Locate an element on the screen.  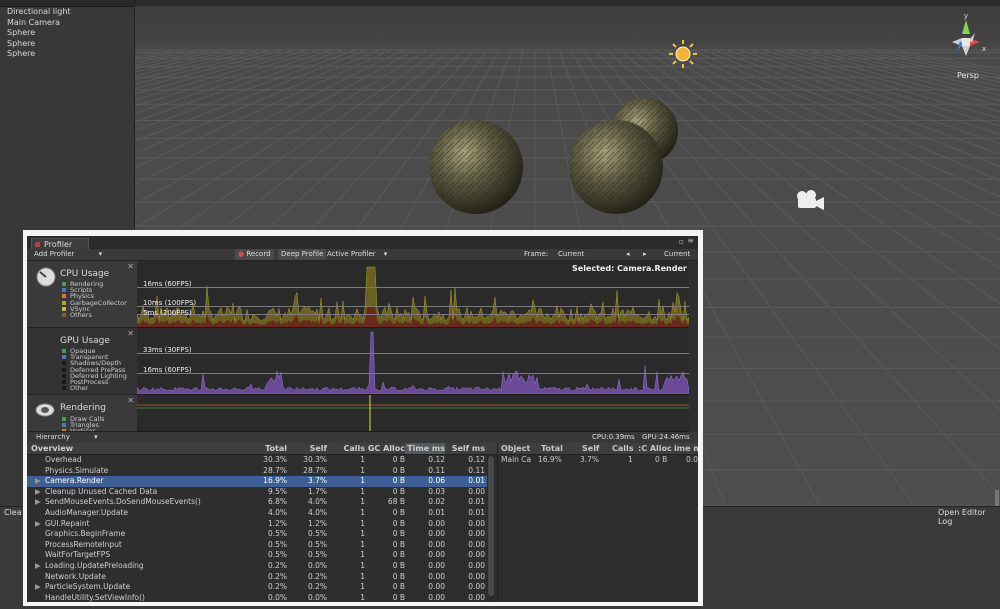
prev-frame-button: ◂ is located at coordinates (628, 254).